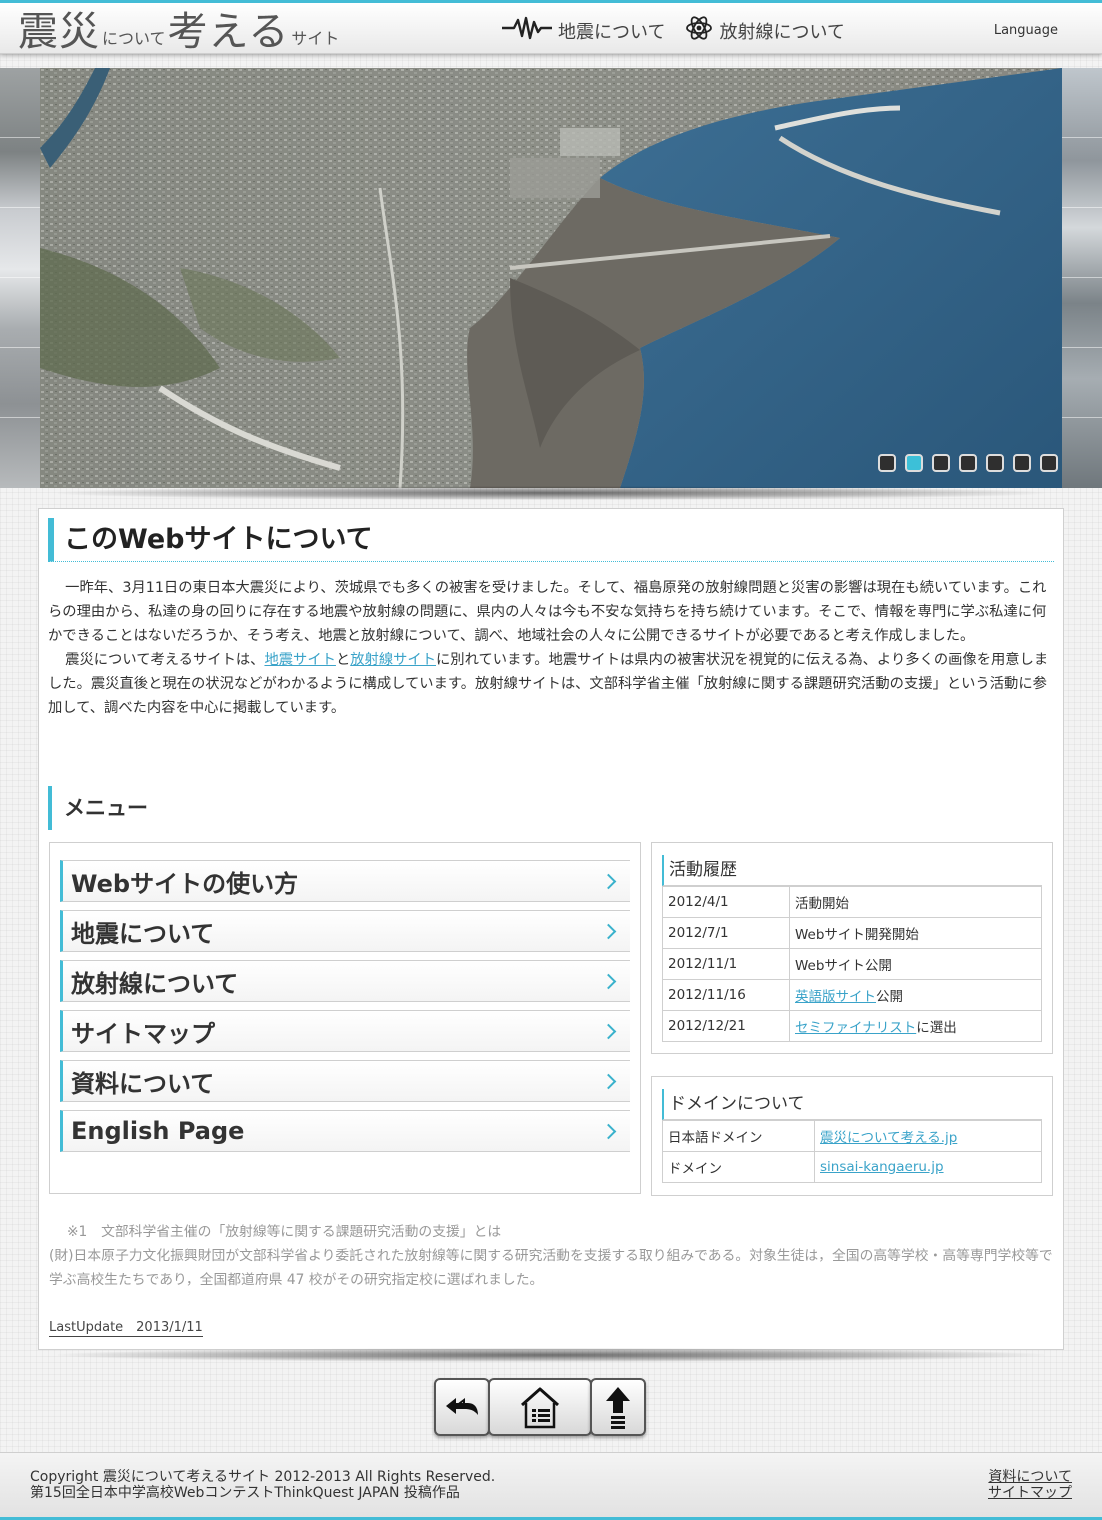 The width and height of the screenshot is (1102, 1520). Describe the element at coordinates (1030, 1493) in the screenshot. I see `footer-link-sitemap: サイトマップ` at that location.